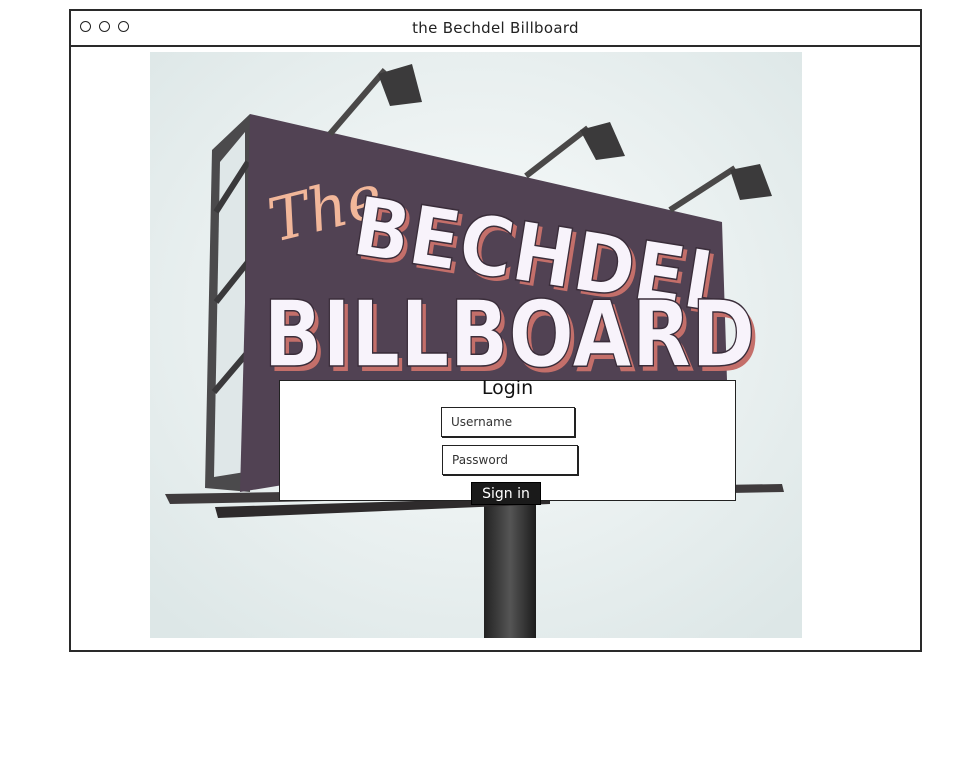 This screenshot has height=764, width=973. What do you see at coordinates (510, 460) in the screenshot?
I see `password-input: Password` at bounding box center [510, 460].